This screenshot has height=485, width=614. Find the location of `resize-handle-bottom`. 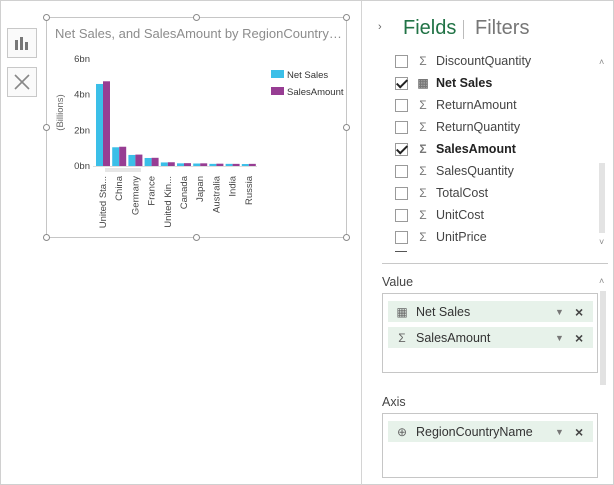

resize-handle-bottom is located at coordinates (196, 237).